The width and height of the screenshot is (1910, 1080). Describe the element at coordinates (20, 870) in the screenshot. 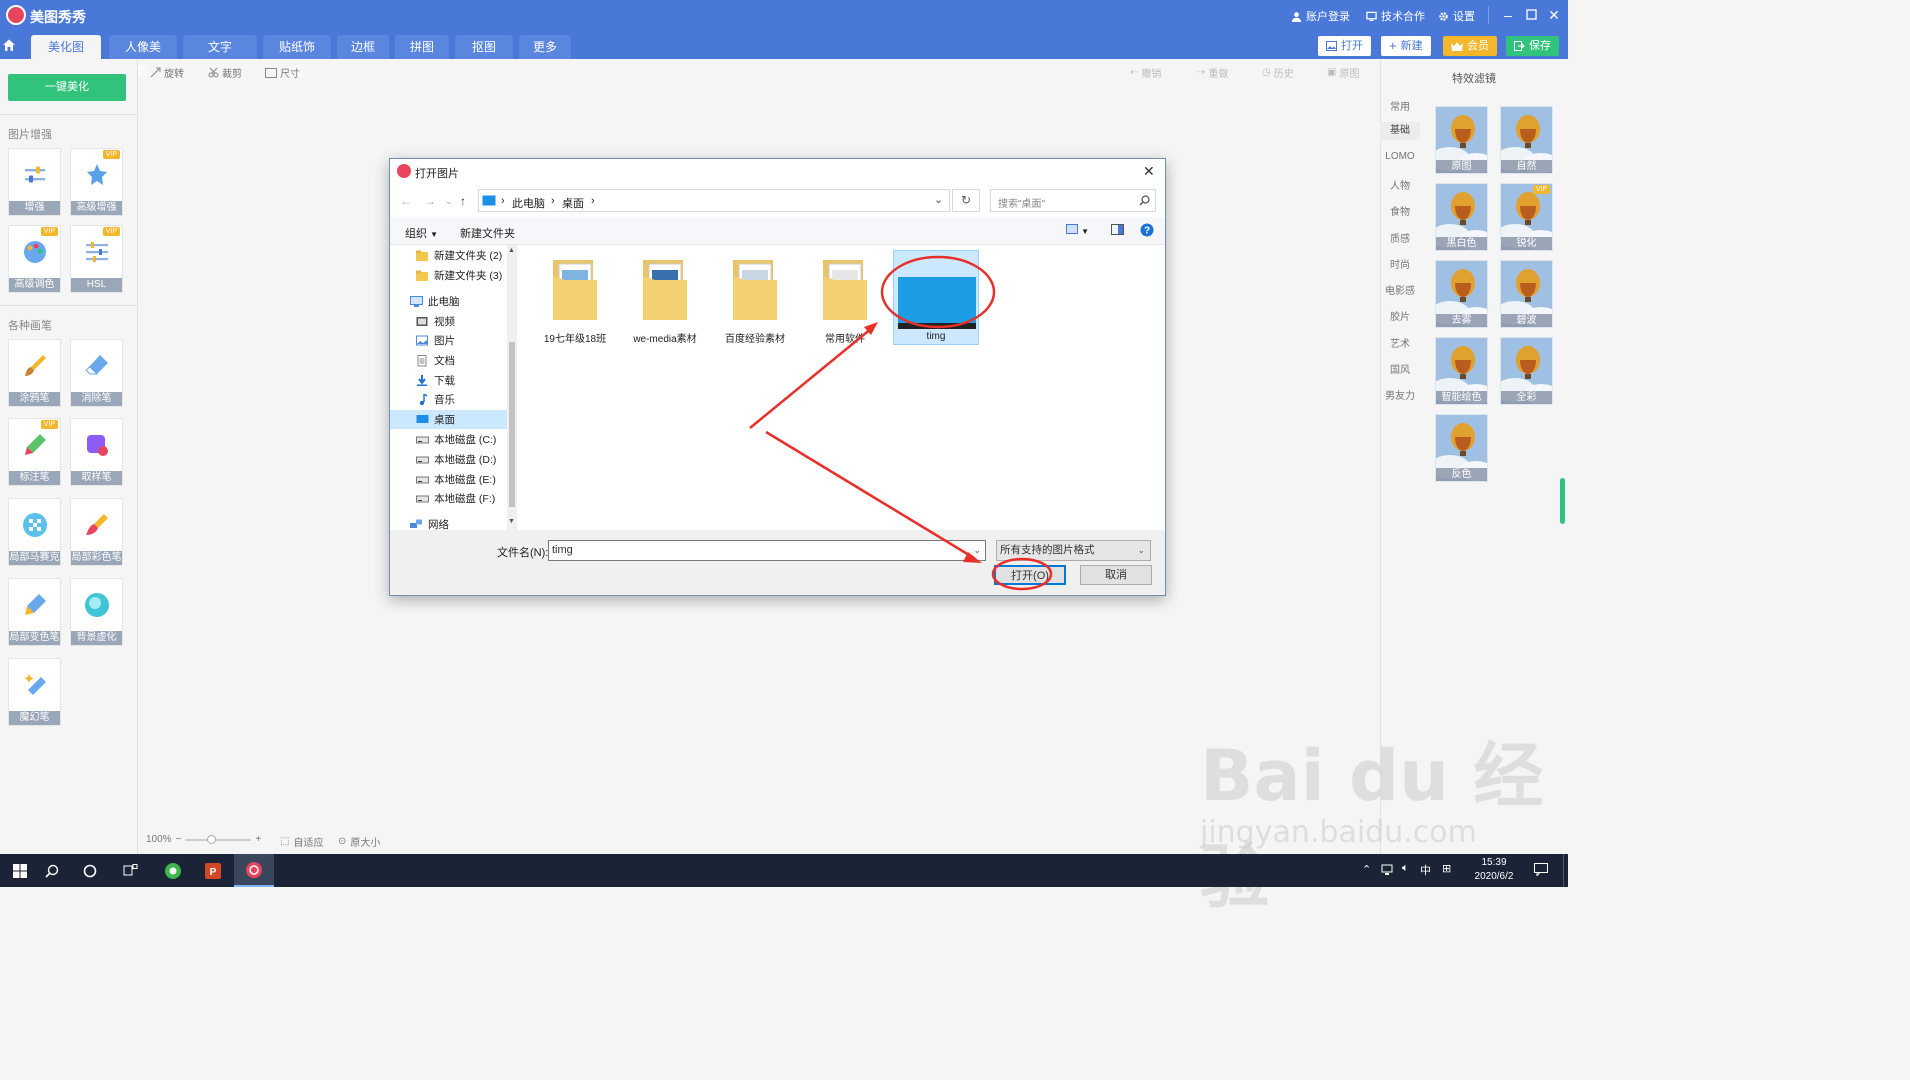

I see `windows-icon` at that location.